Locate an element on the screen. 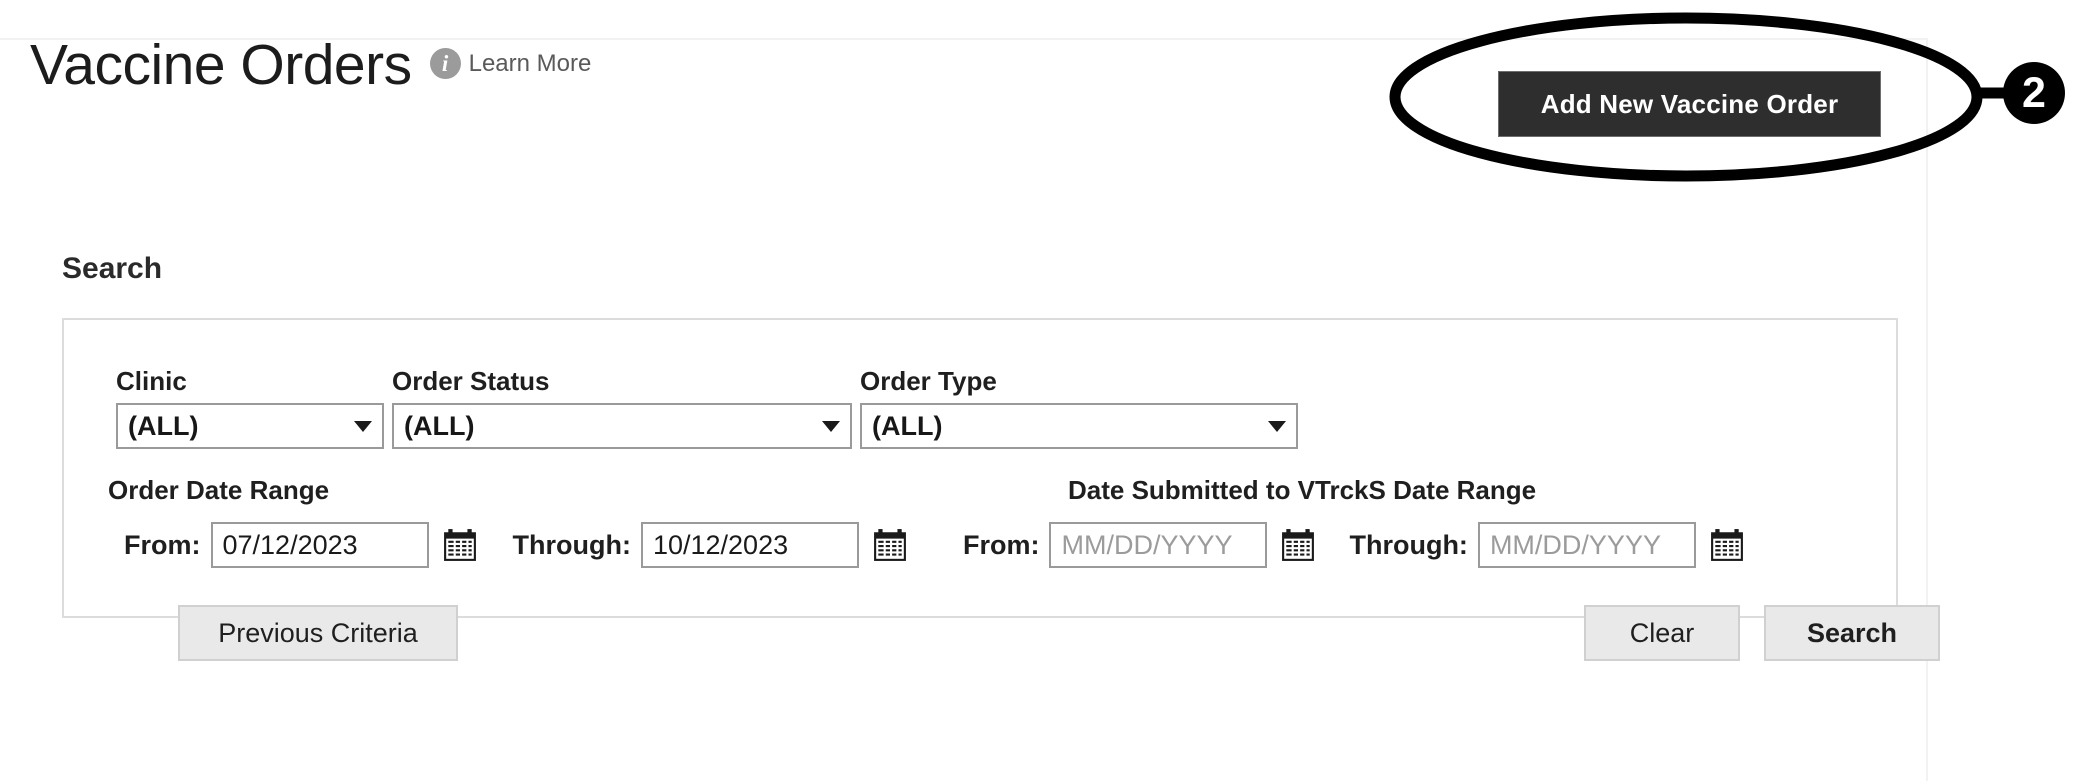 The width and height of the screenshot is (2080, 781). vtrcks-date-from-input is located at coordinates (1158, 545).